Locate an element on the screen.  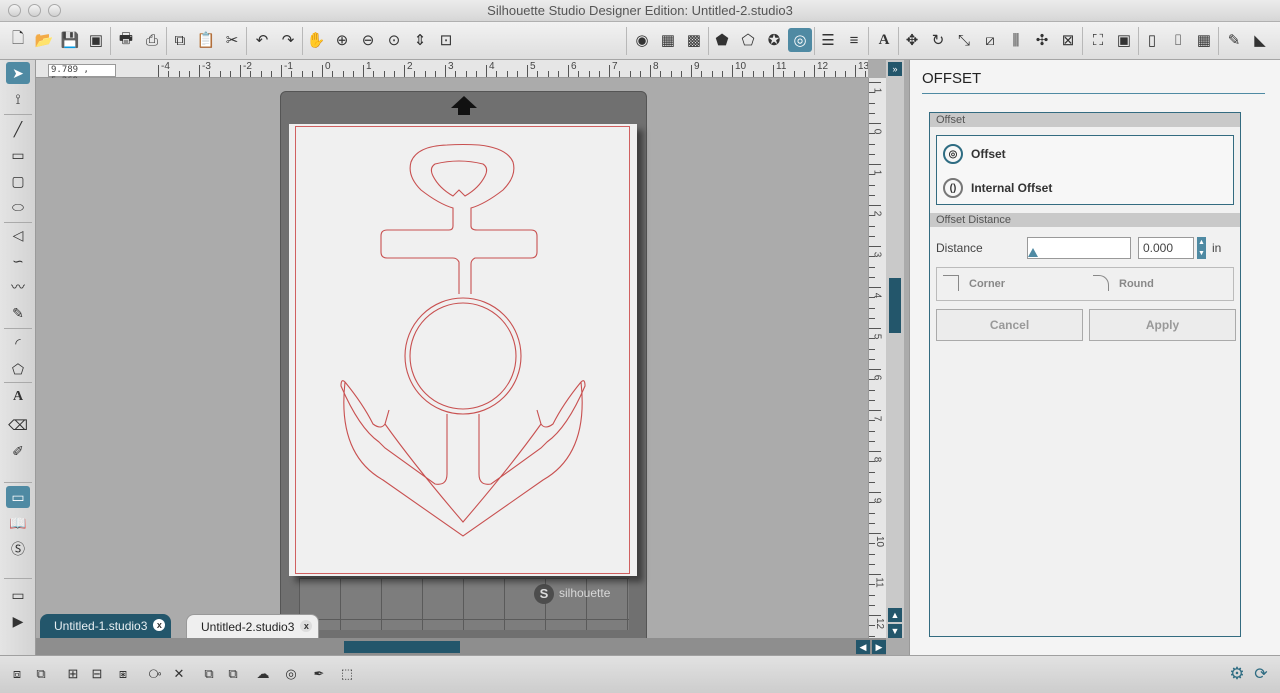
offset-option: ◎ Offset is located at coordinates (974, 154).